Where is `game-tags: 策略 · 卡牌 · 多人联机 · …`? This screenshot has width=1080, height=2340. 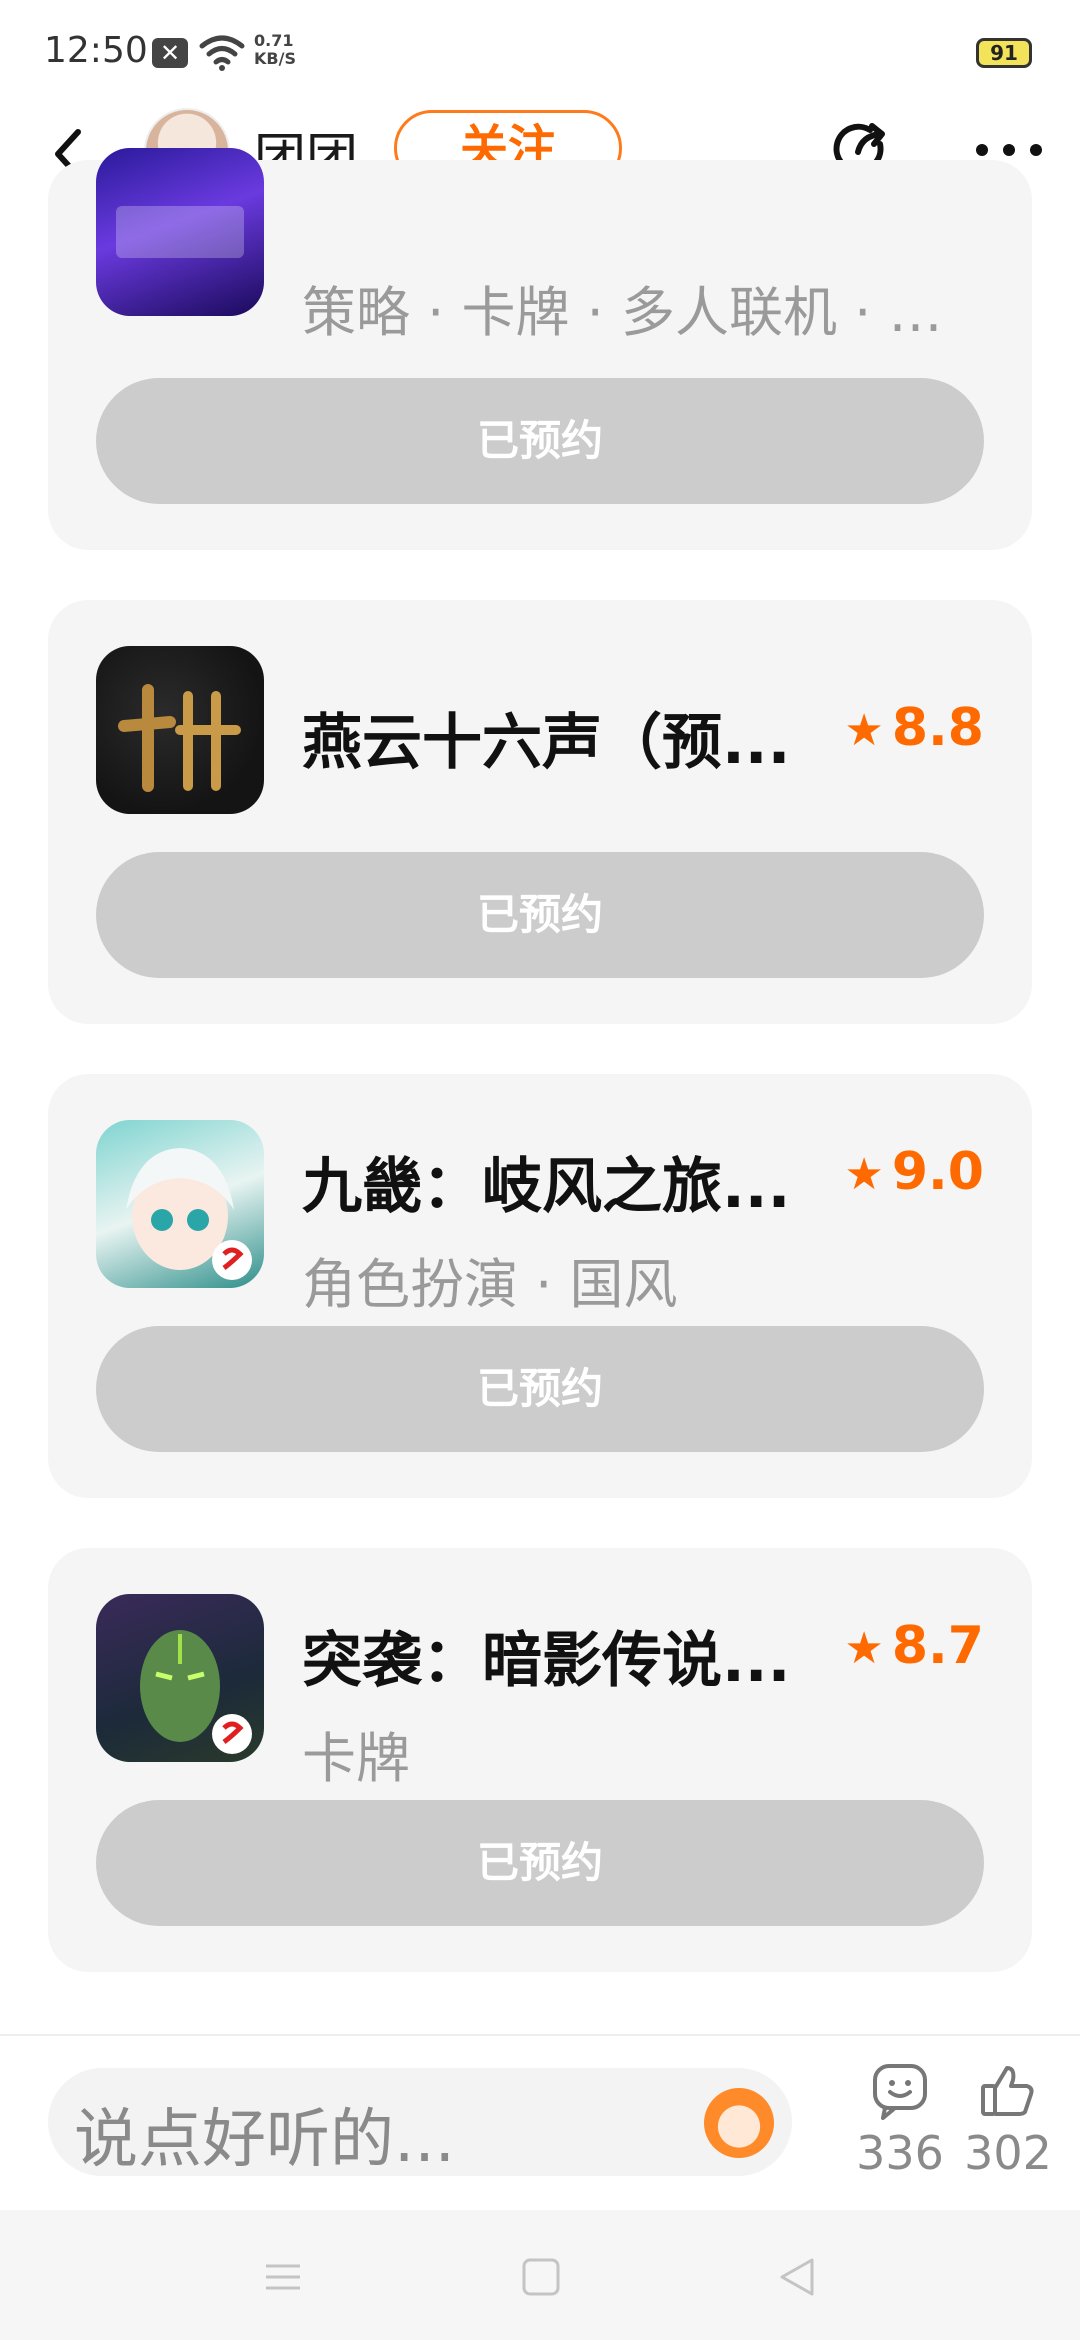 game-tags: 策略 · 卡牌 · 多人联机 · … is located at coordinates (622, 312).